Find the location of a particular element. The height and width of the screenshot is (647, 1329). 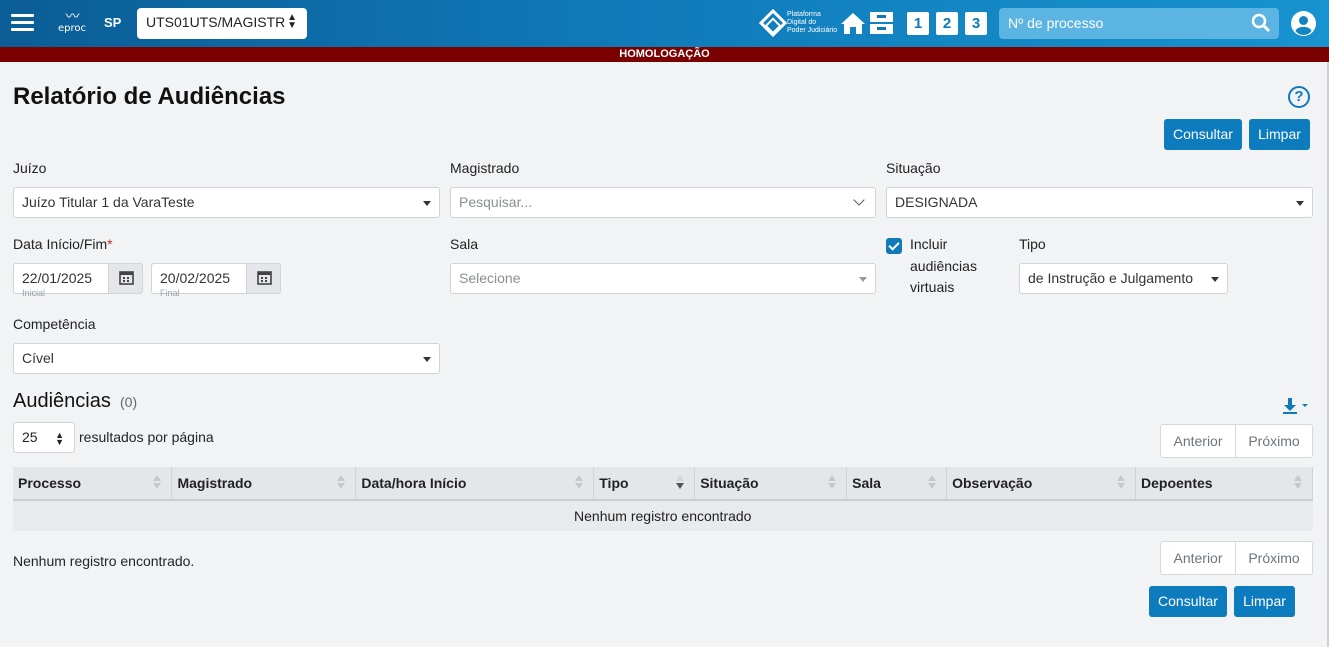

col-sala: Sala is located at coordinates (897, 484).